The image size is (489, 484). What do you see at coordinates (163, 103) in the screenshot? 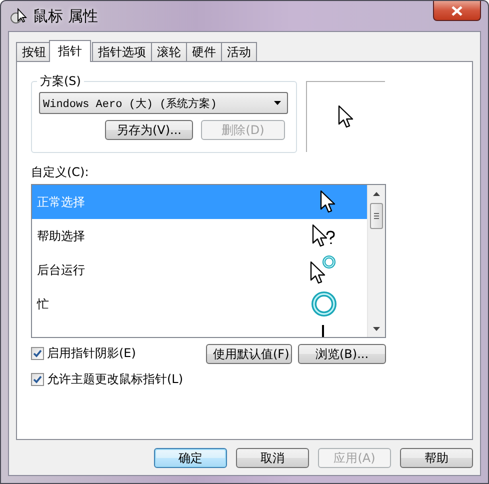
I see `scheme-dropdown: Windows Aero (大) (系统方案)` at bounding box center [163, 103].